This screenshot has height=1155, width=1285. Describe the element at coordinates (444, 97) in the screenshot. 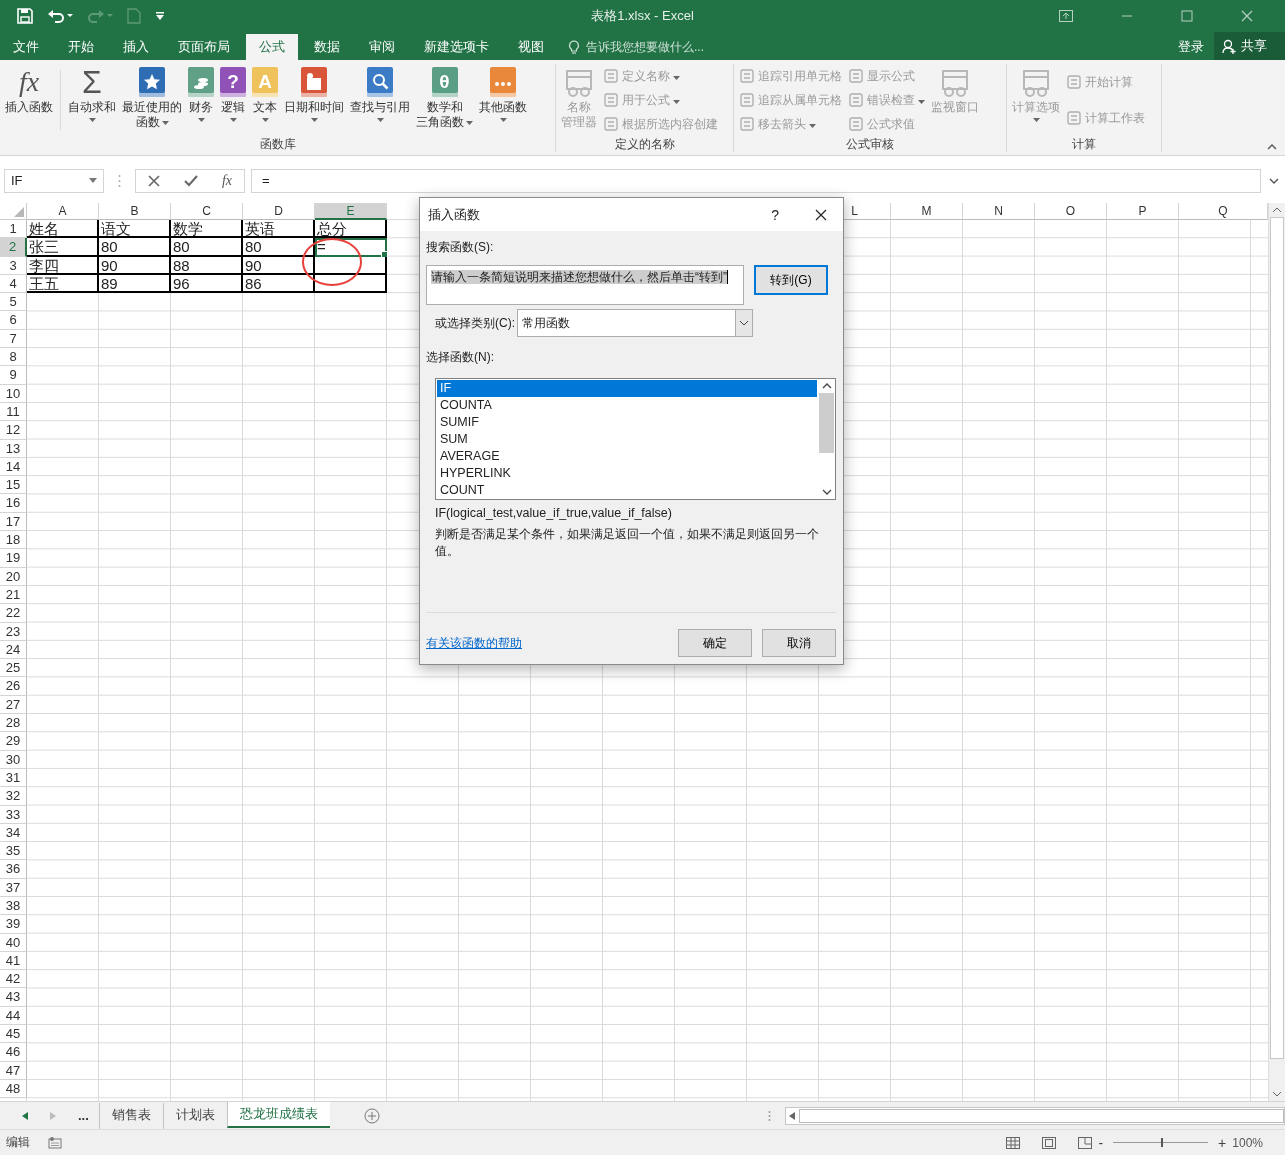

I see `ribbon-button: θ 数学和 三角函数` at that location.